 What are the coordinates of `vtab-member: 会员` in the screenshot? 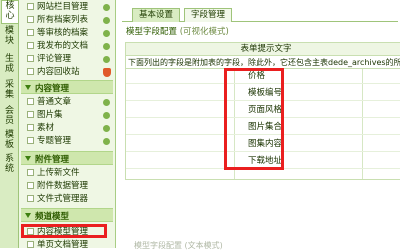 It's located at (9, 117).